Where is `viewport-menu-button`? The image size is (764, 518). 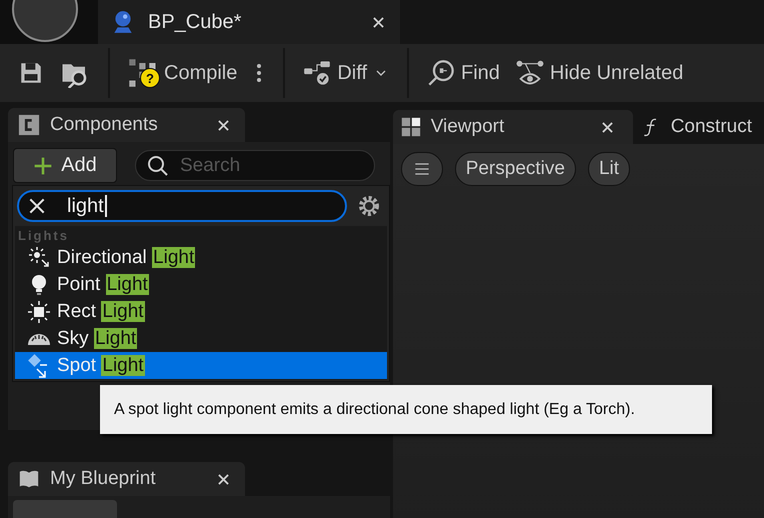
viewport-menu-button is located at coordinates (421, 169).